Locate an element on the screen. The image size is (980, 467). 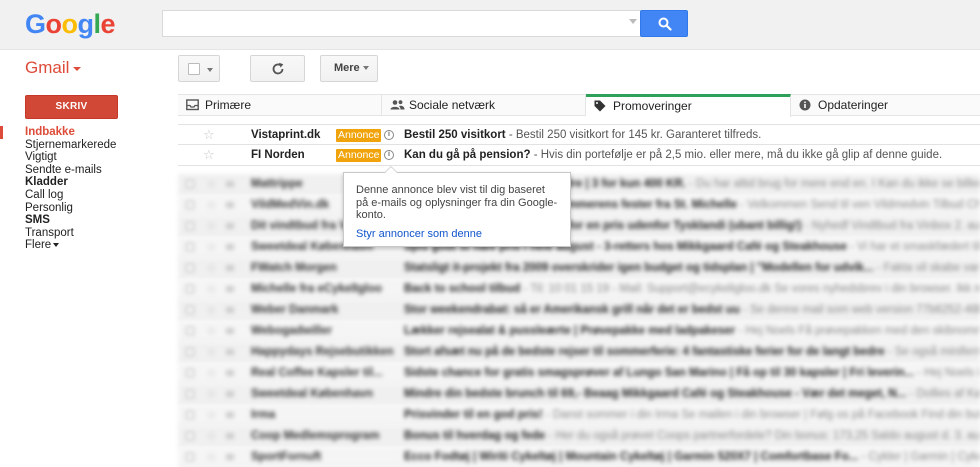
manage-ads-link: Styr annoncer som denne is located at coordinates (457, 234).